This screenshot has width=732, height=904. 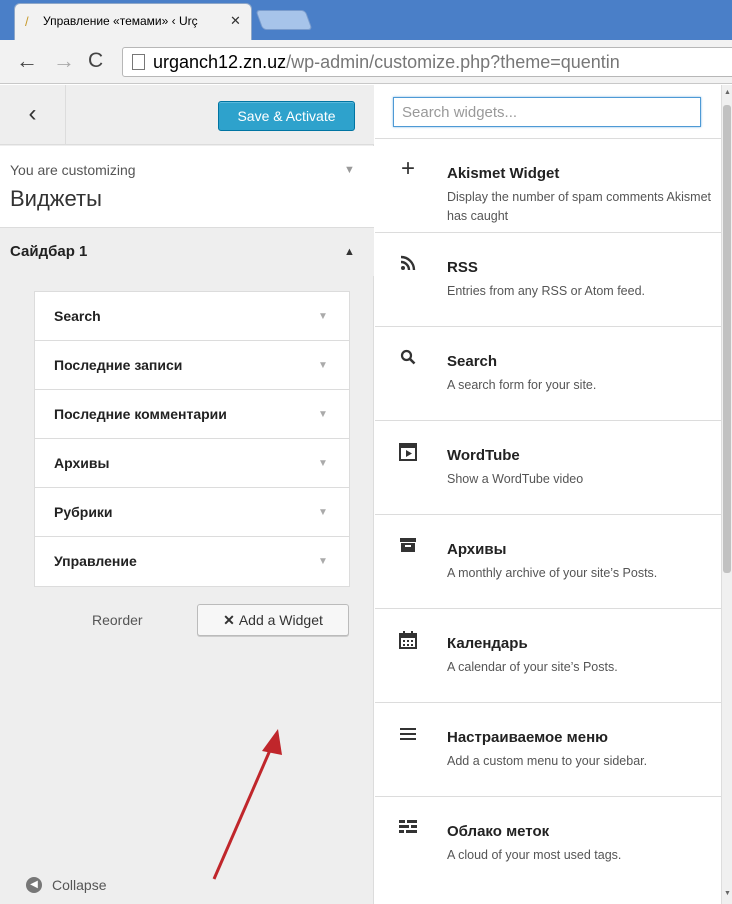 I want to click on widget-title: WordTube, so click(x=483, y=455).